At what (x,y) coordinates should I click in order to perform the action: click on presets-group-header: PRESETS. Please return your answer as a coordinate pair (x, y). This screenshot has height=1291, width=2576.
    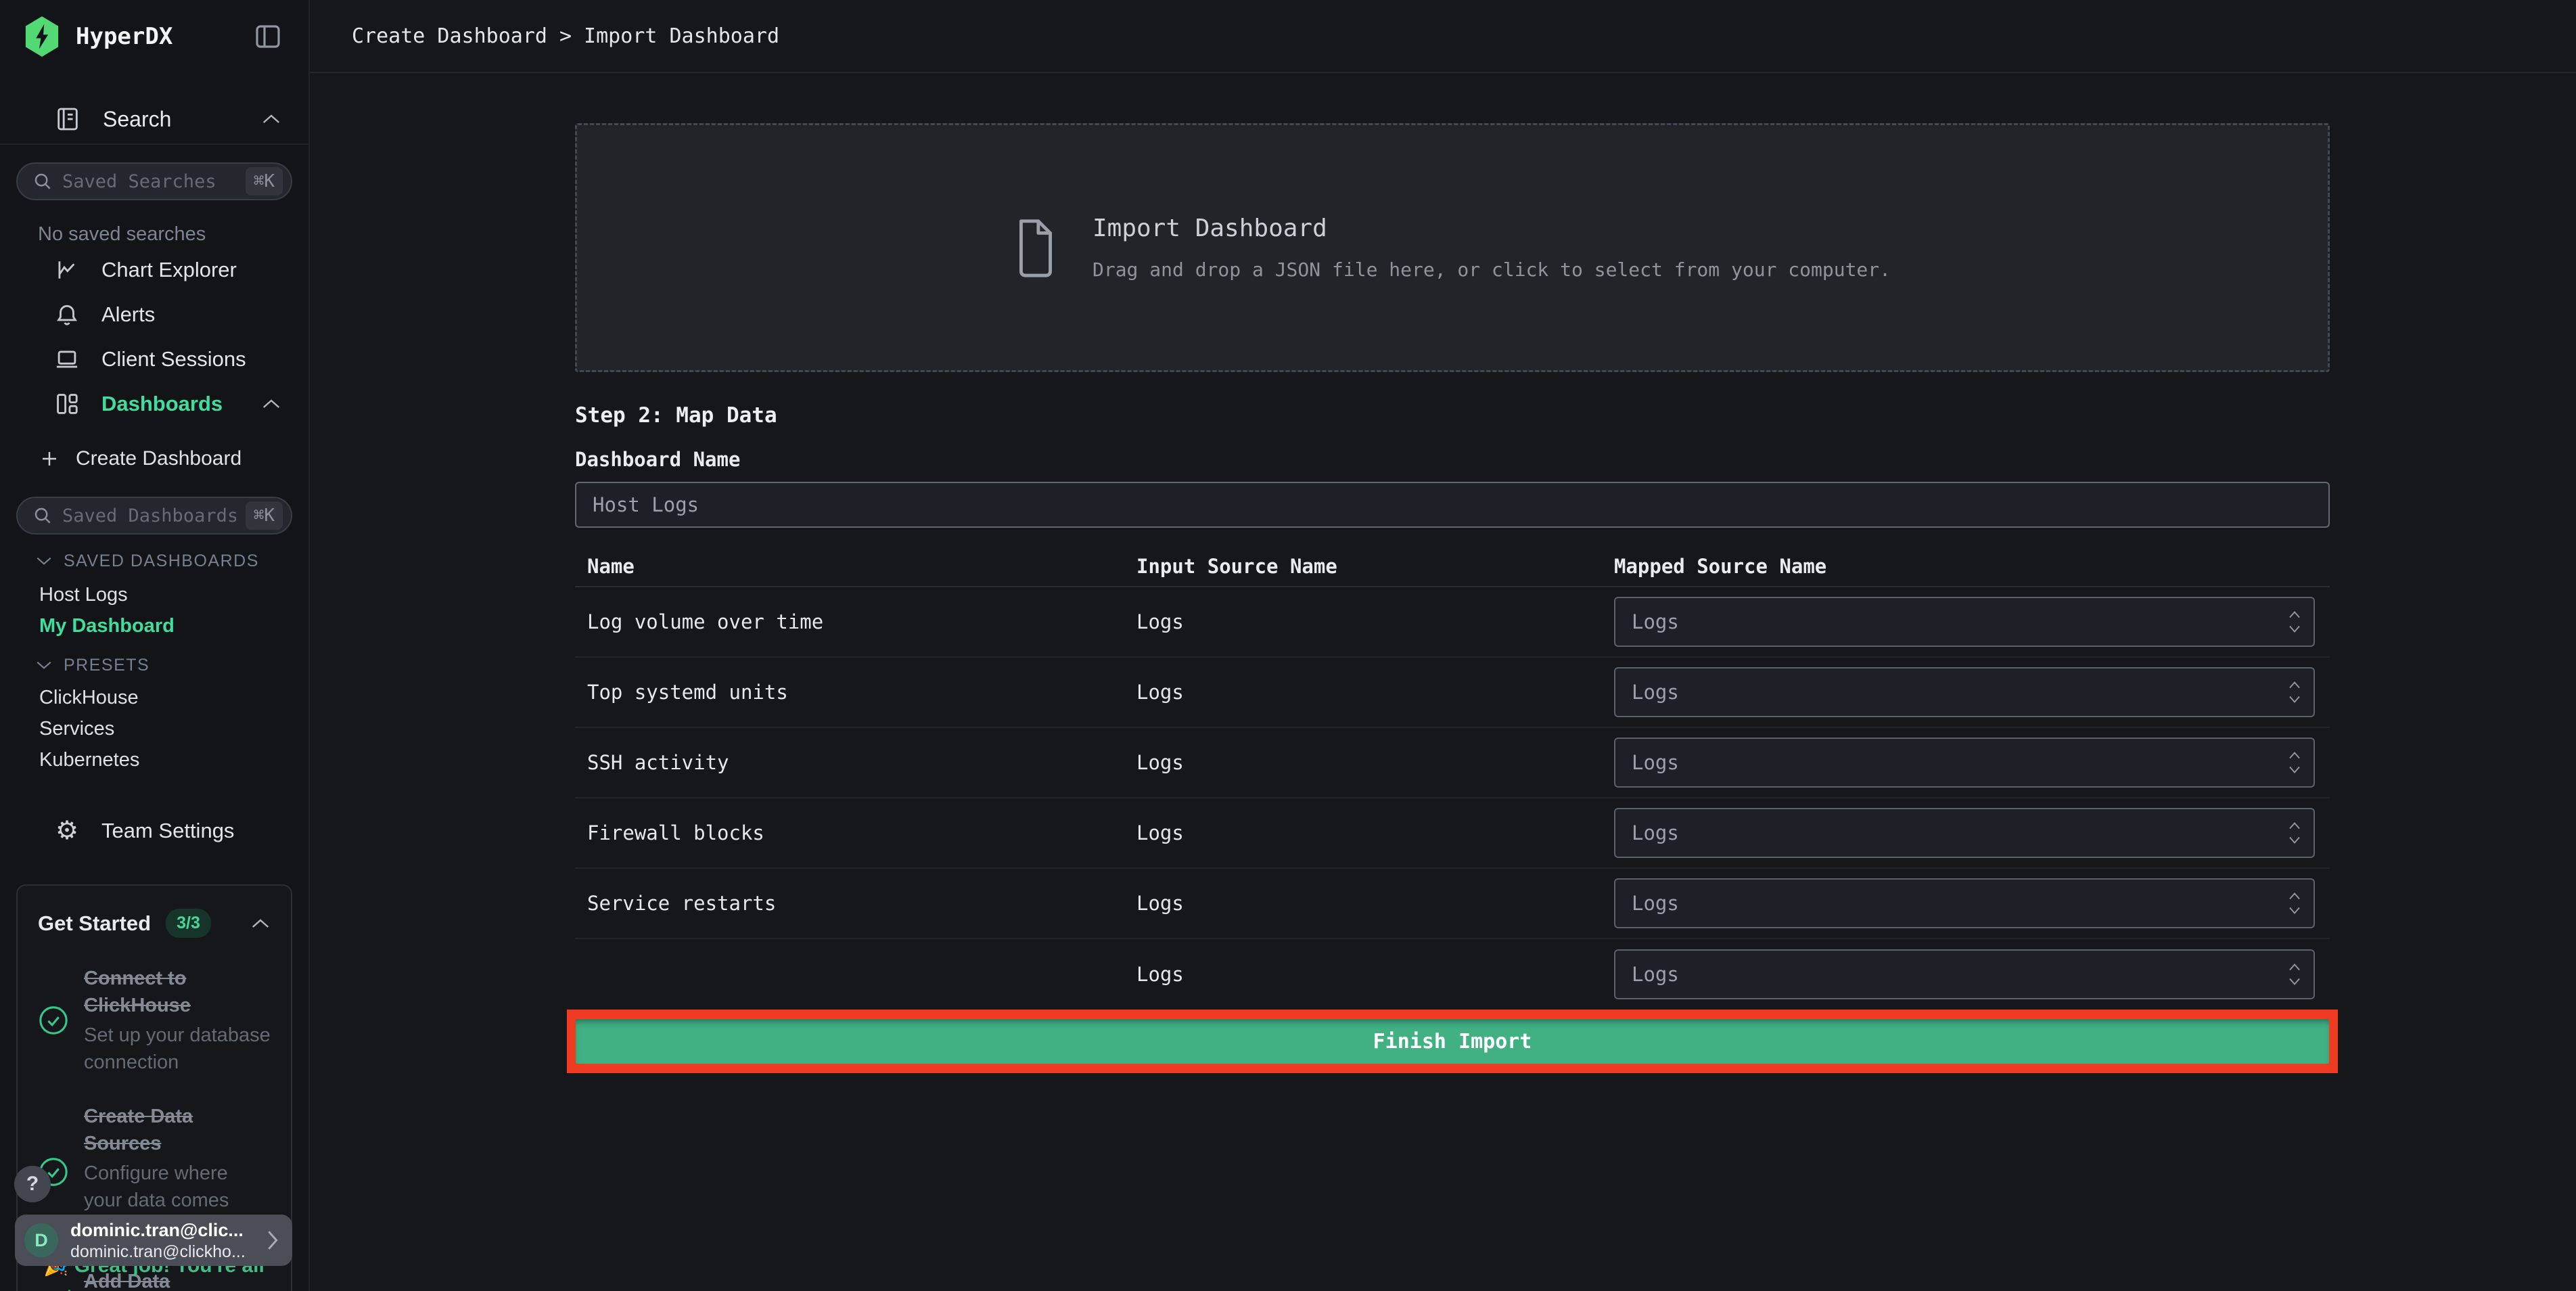
    Looking at the image, I should click on (171, 665).